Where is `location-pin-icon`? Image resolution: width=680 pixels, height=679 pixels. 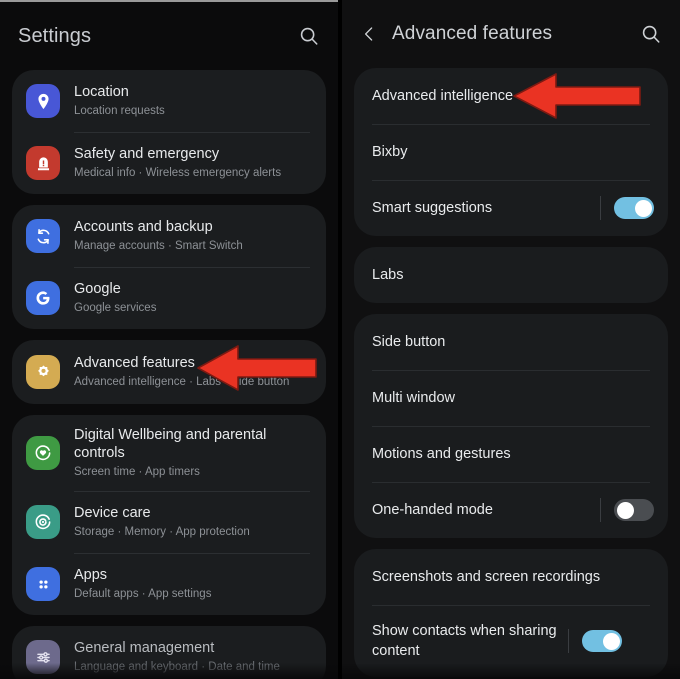
location-pin-icon is located at coordinates (43, 101).